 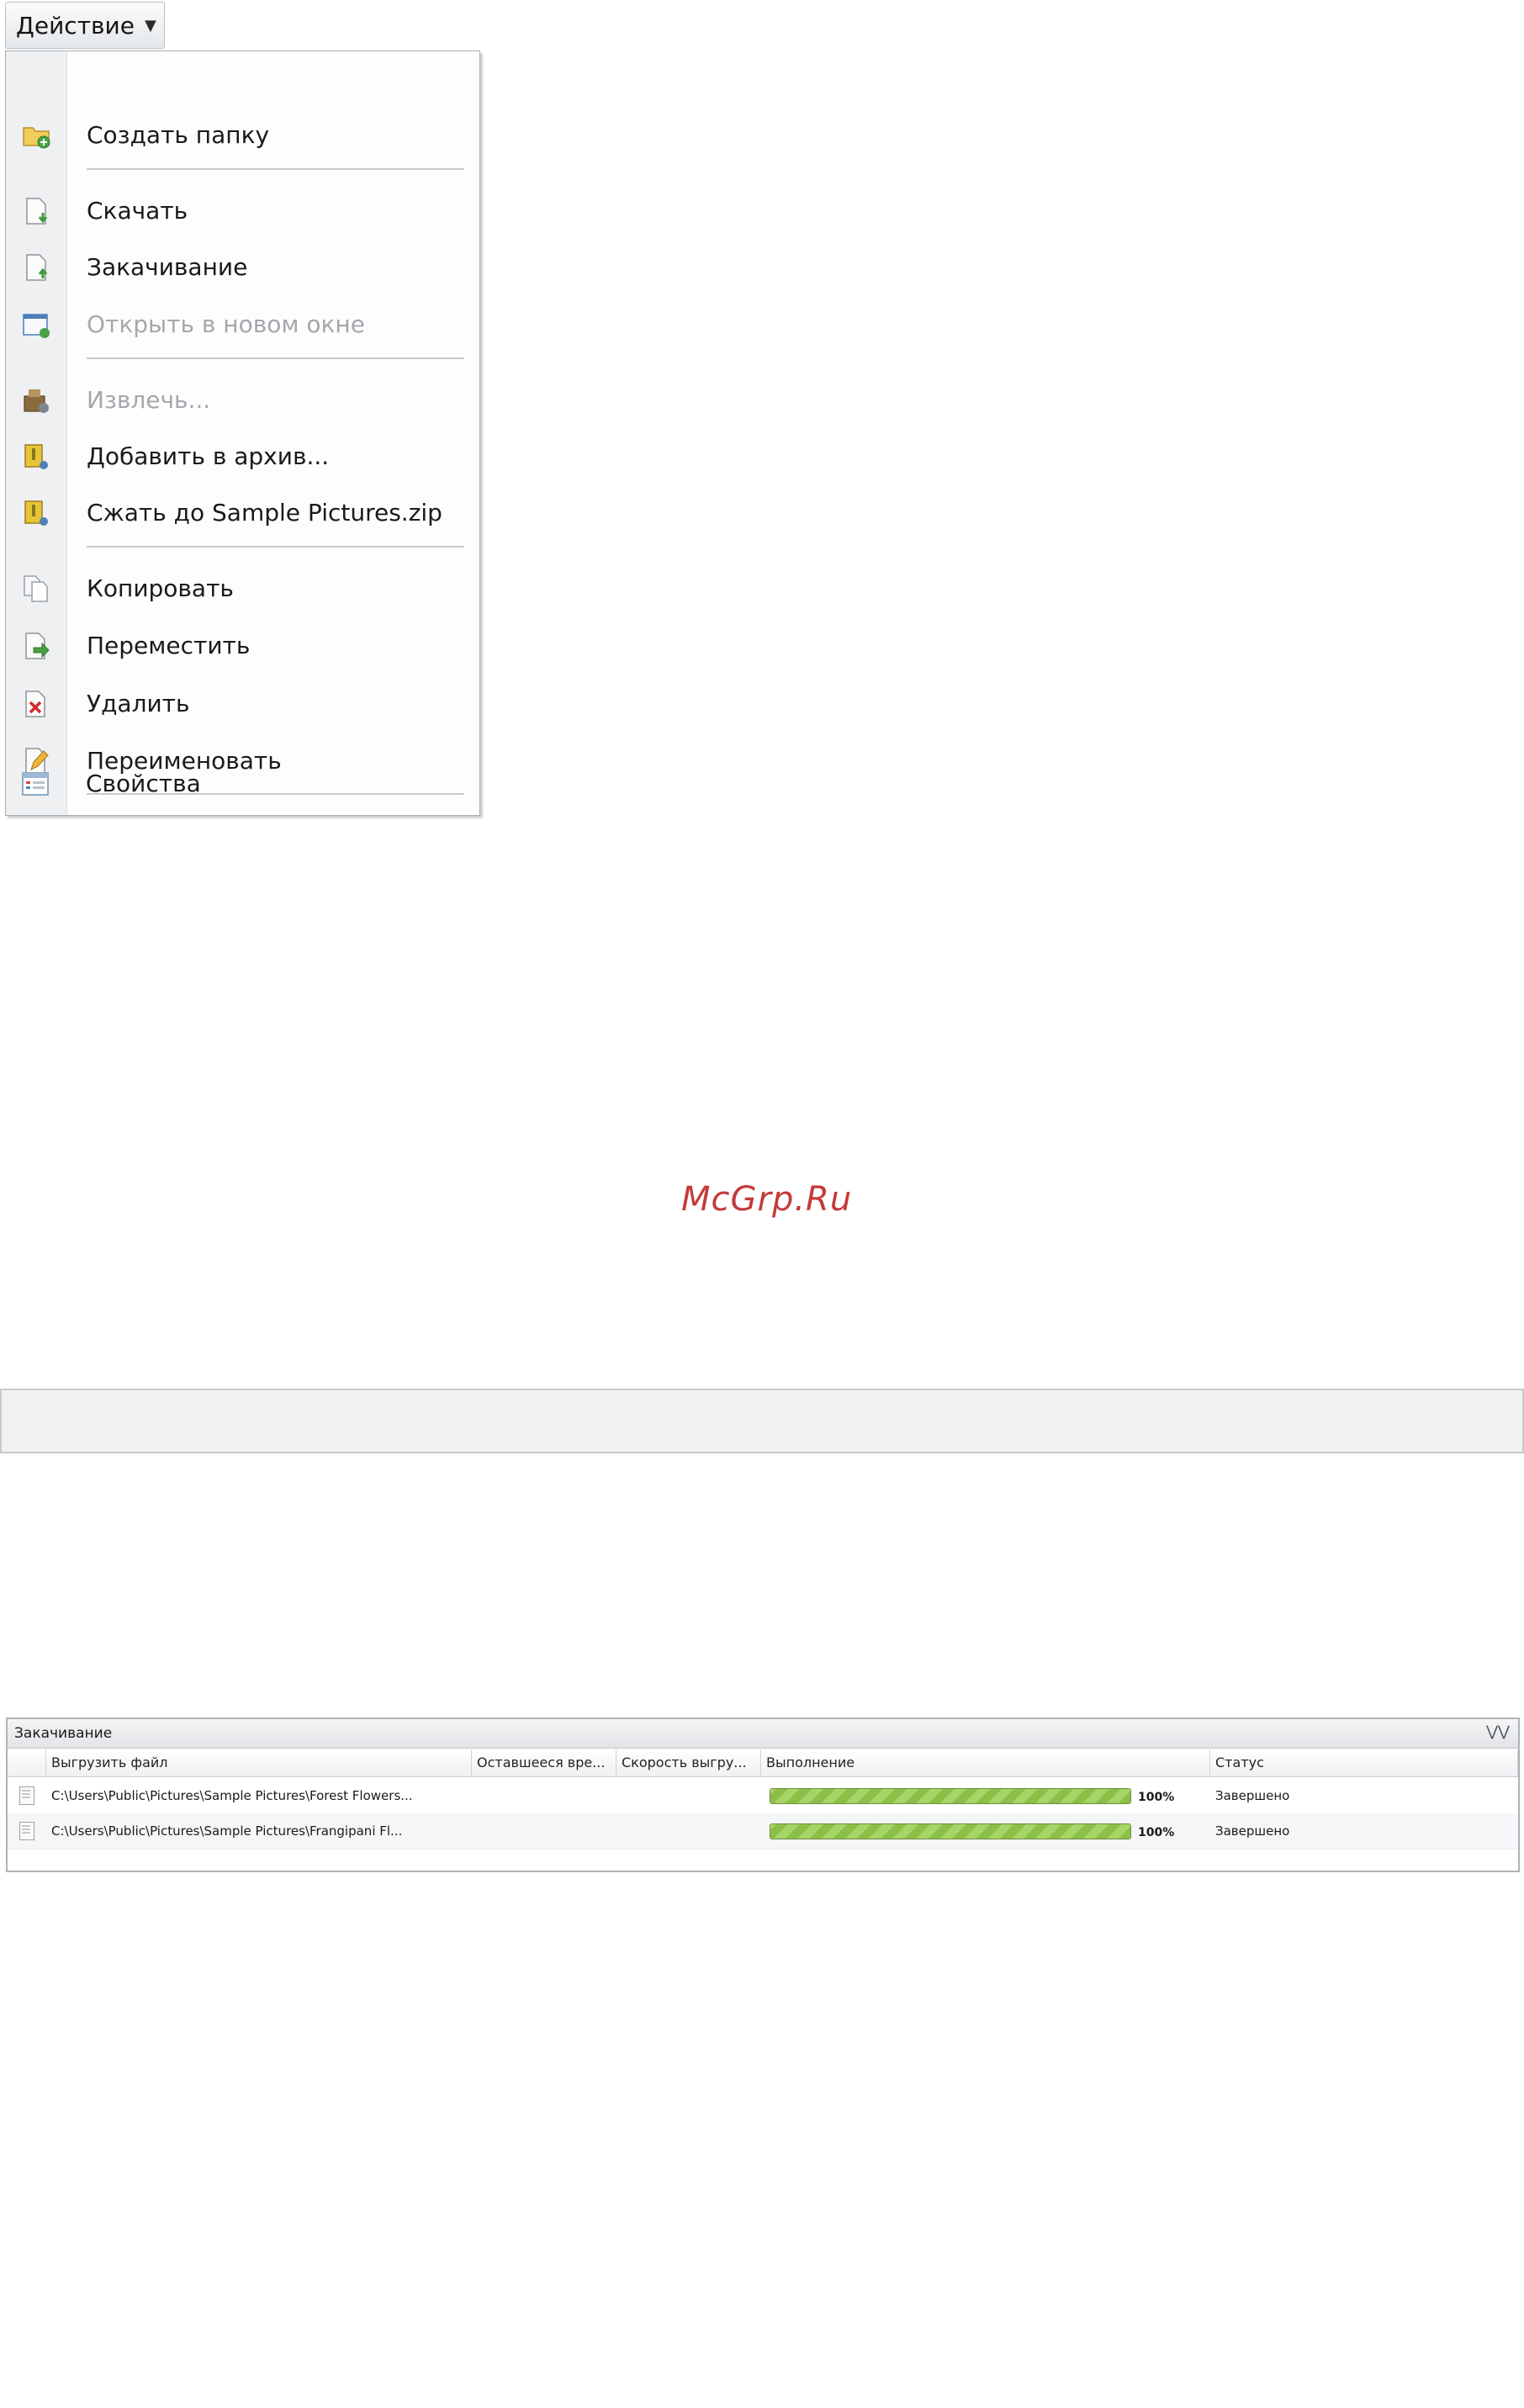 I want to click on menu-item-compress-zip: Сжать до Sample Pictures.zip, so click(x=243, y=512).